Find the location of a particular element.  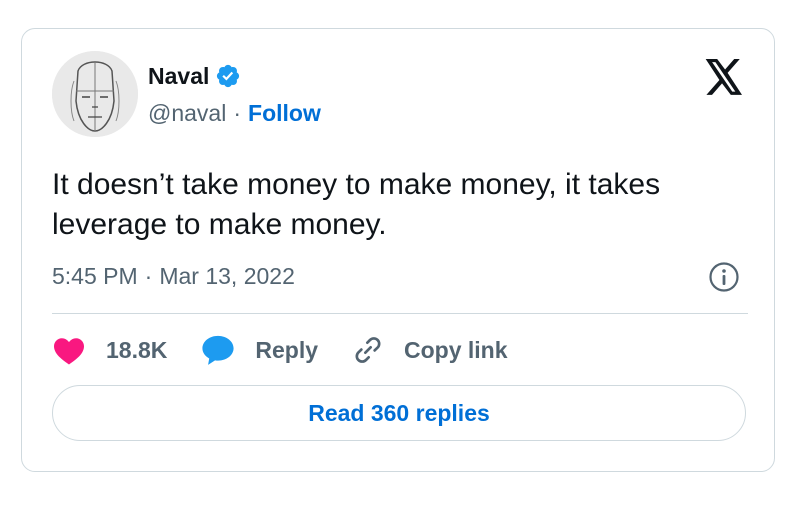

tweet-meta: 5:45 PM · Mar 13, 2022 is located at coordinates (173, 276).